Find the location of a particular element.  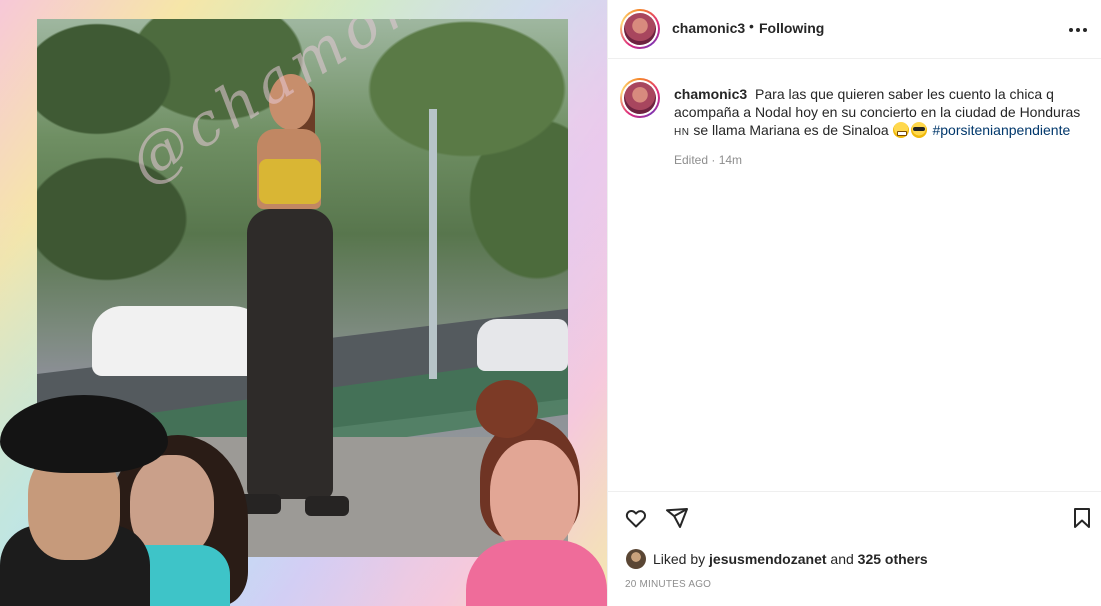

sunglasses-emoji-icon is located at coordinates (918, 130).